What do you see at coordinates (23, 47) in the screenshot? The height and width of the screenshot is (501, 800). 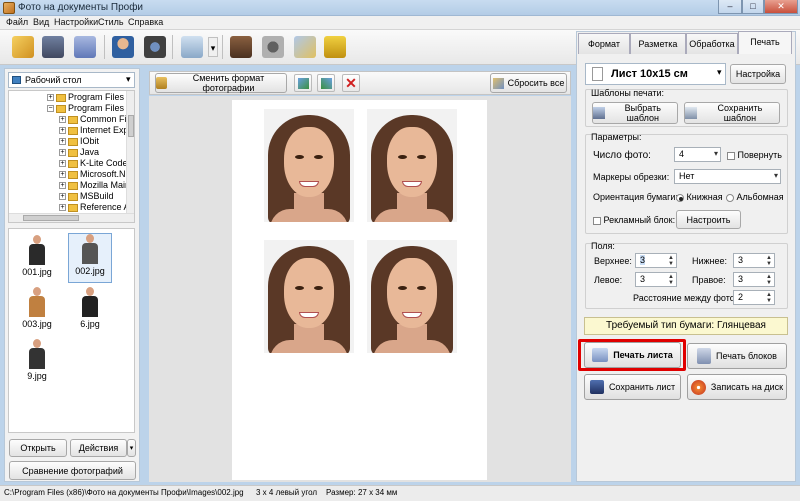 I see `open-button` at bounding box center [23, 47].